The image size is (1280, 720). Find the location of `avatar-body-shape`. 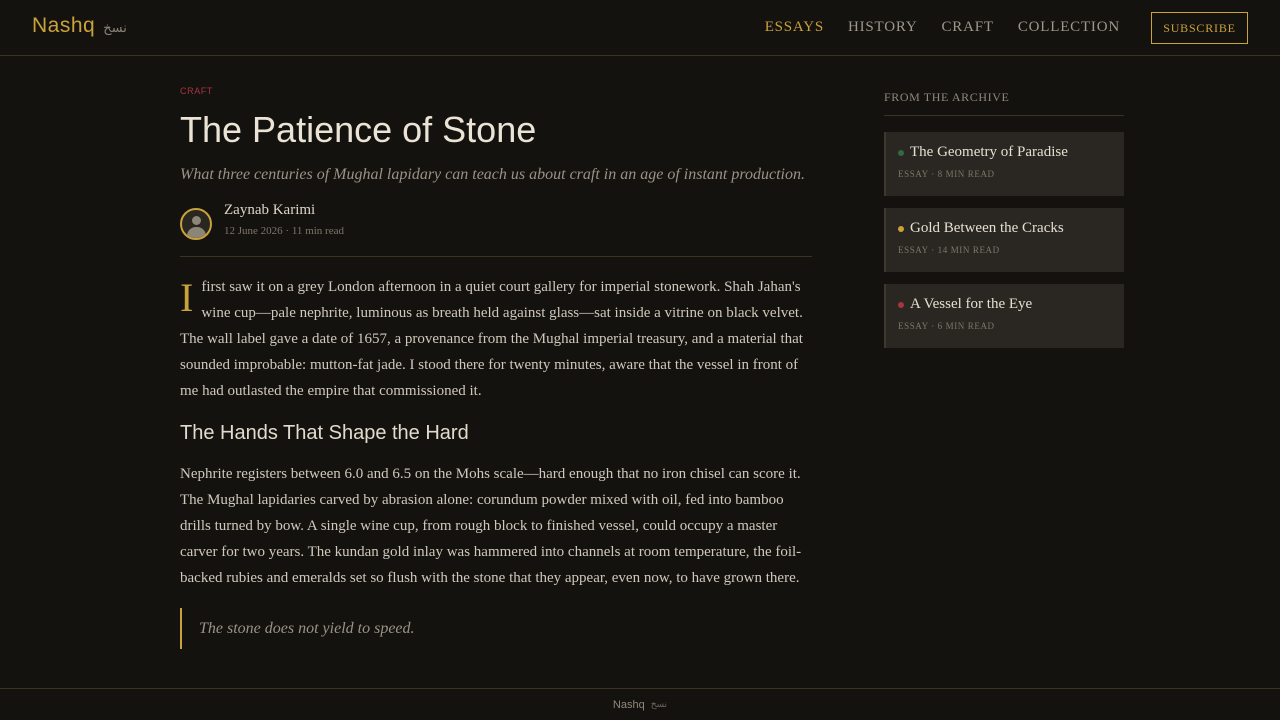

avatar-body-shape is located at coordinates (196, 232).